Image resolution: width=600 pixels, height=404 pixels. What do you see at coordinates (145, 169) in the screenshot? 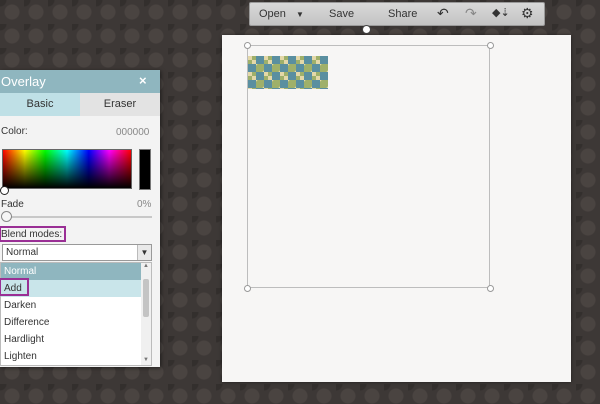
I see `color-swatch` at bounding box center [145, 169].